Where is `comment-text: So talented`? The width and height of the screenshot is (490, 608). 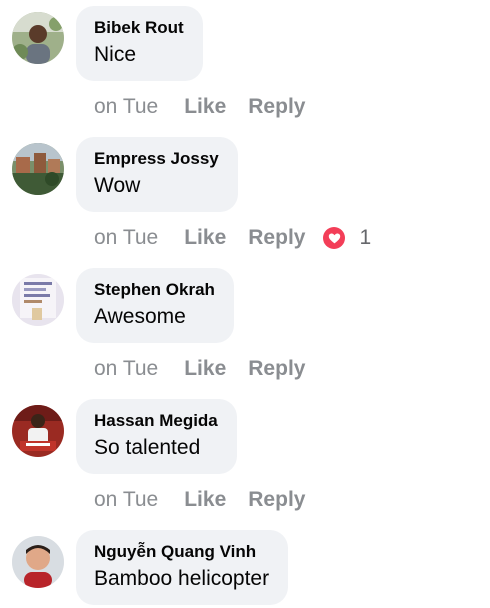
comment-text: So talented is located at coordinates (147, 447).